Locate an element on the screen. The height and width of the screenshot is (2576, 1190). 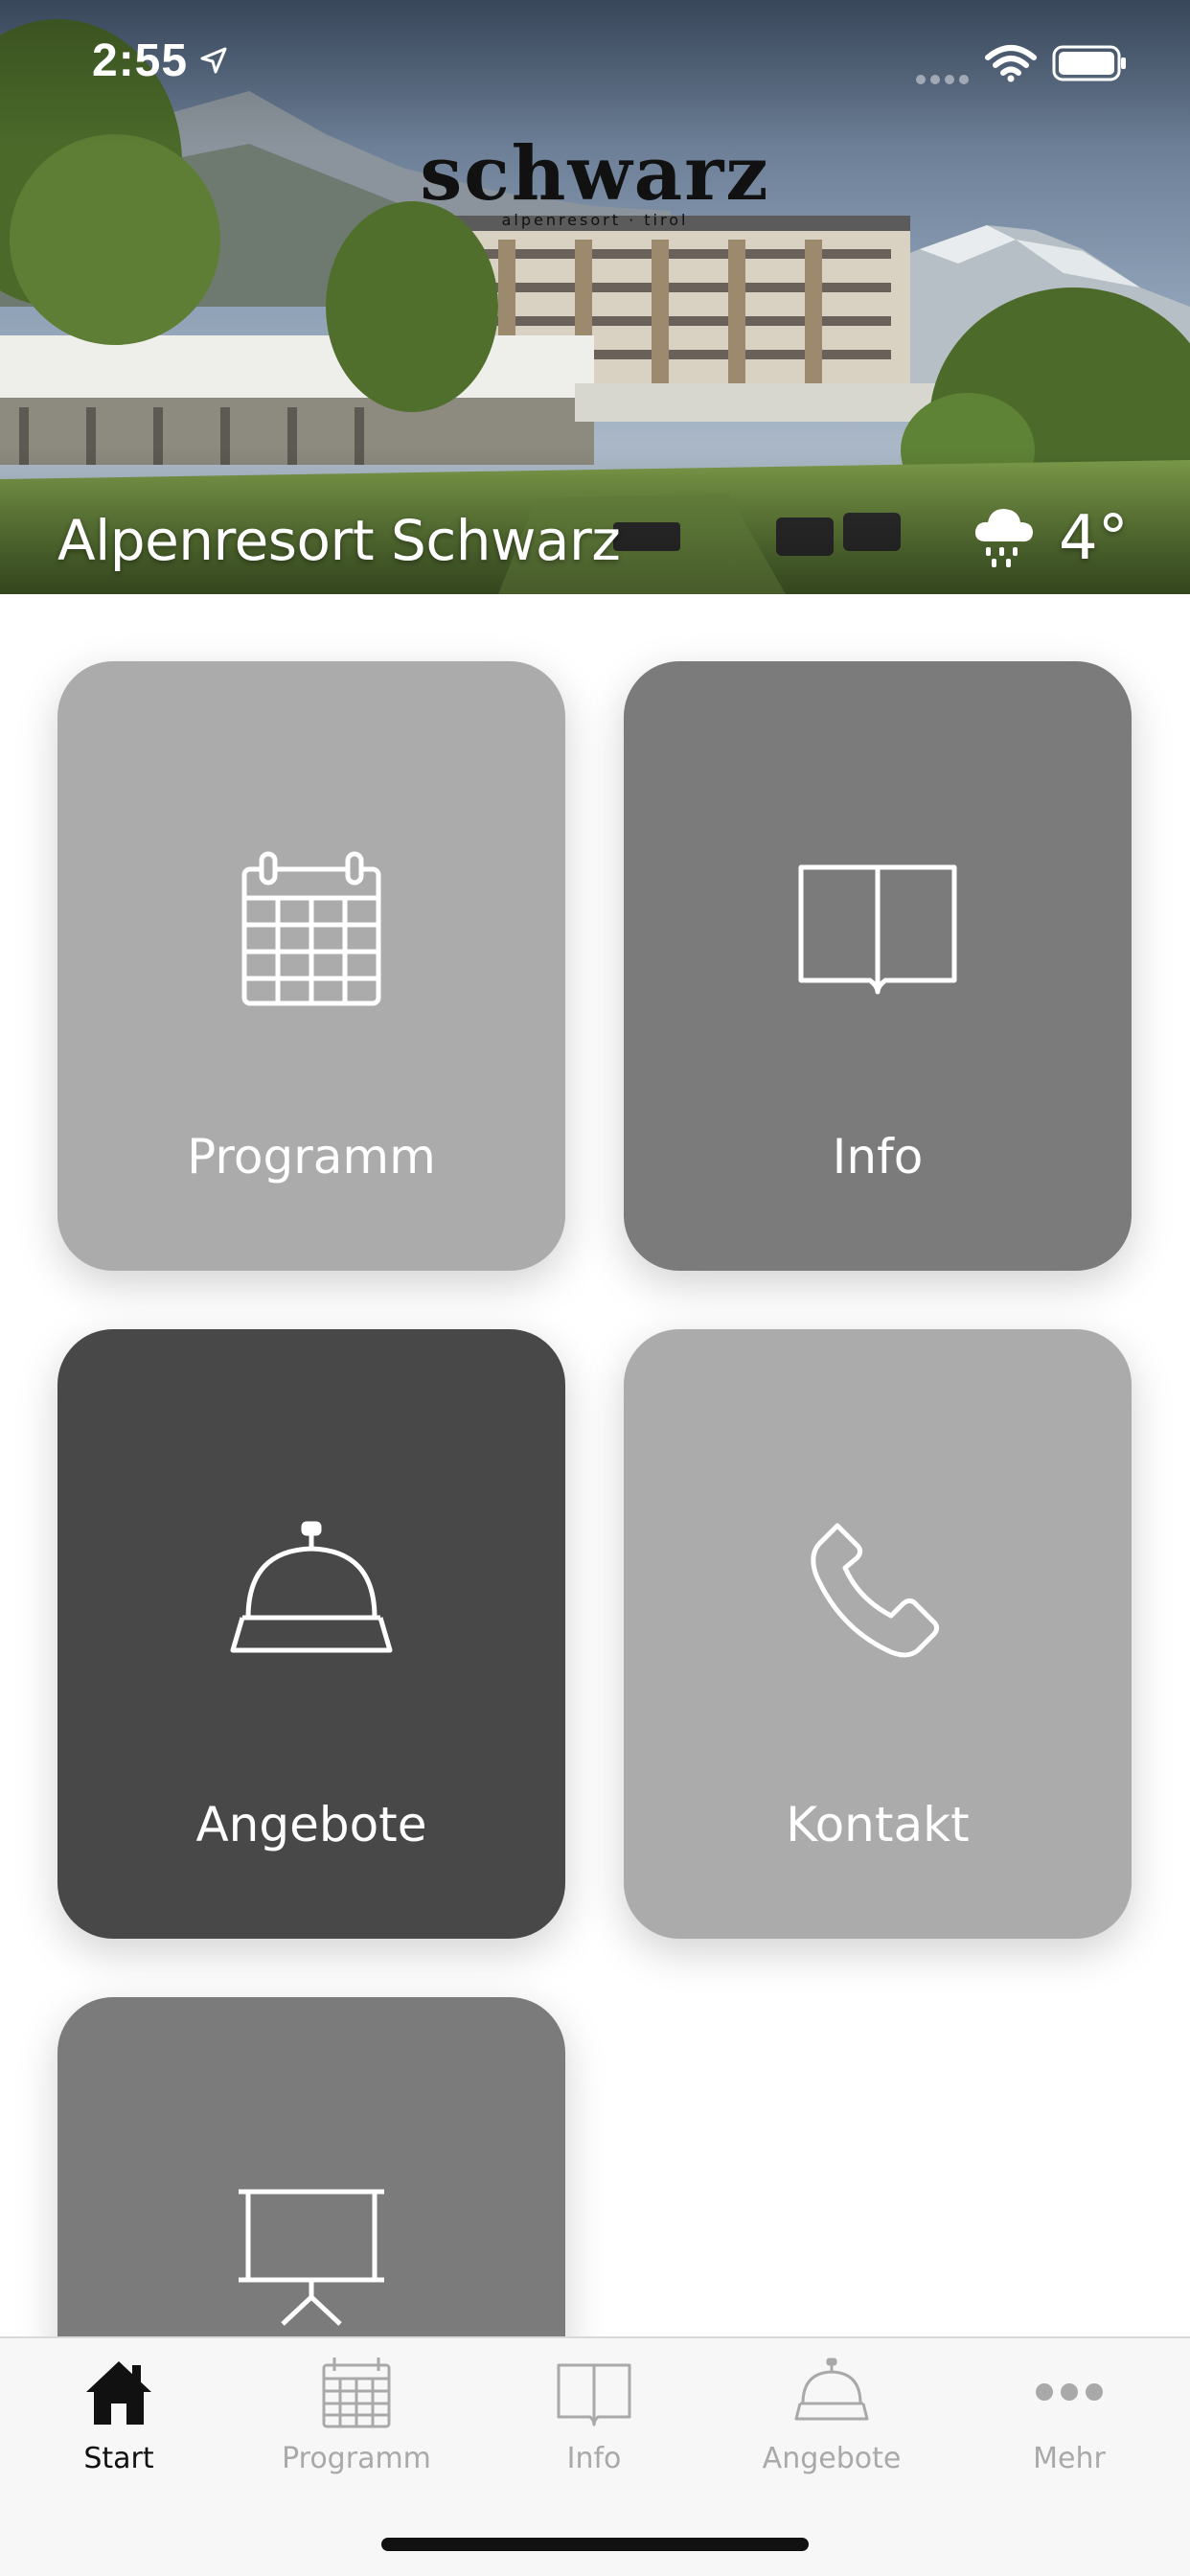
tile-label: Angebote is located at coordinates (311, 1824).